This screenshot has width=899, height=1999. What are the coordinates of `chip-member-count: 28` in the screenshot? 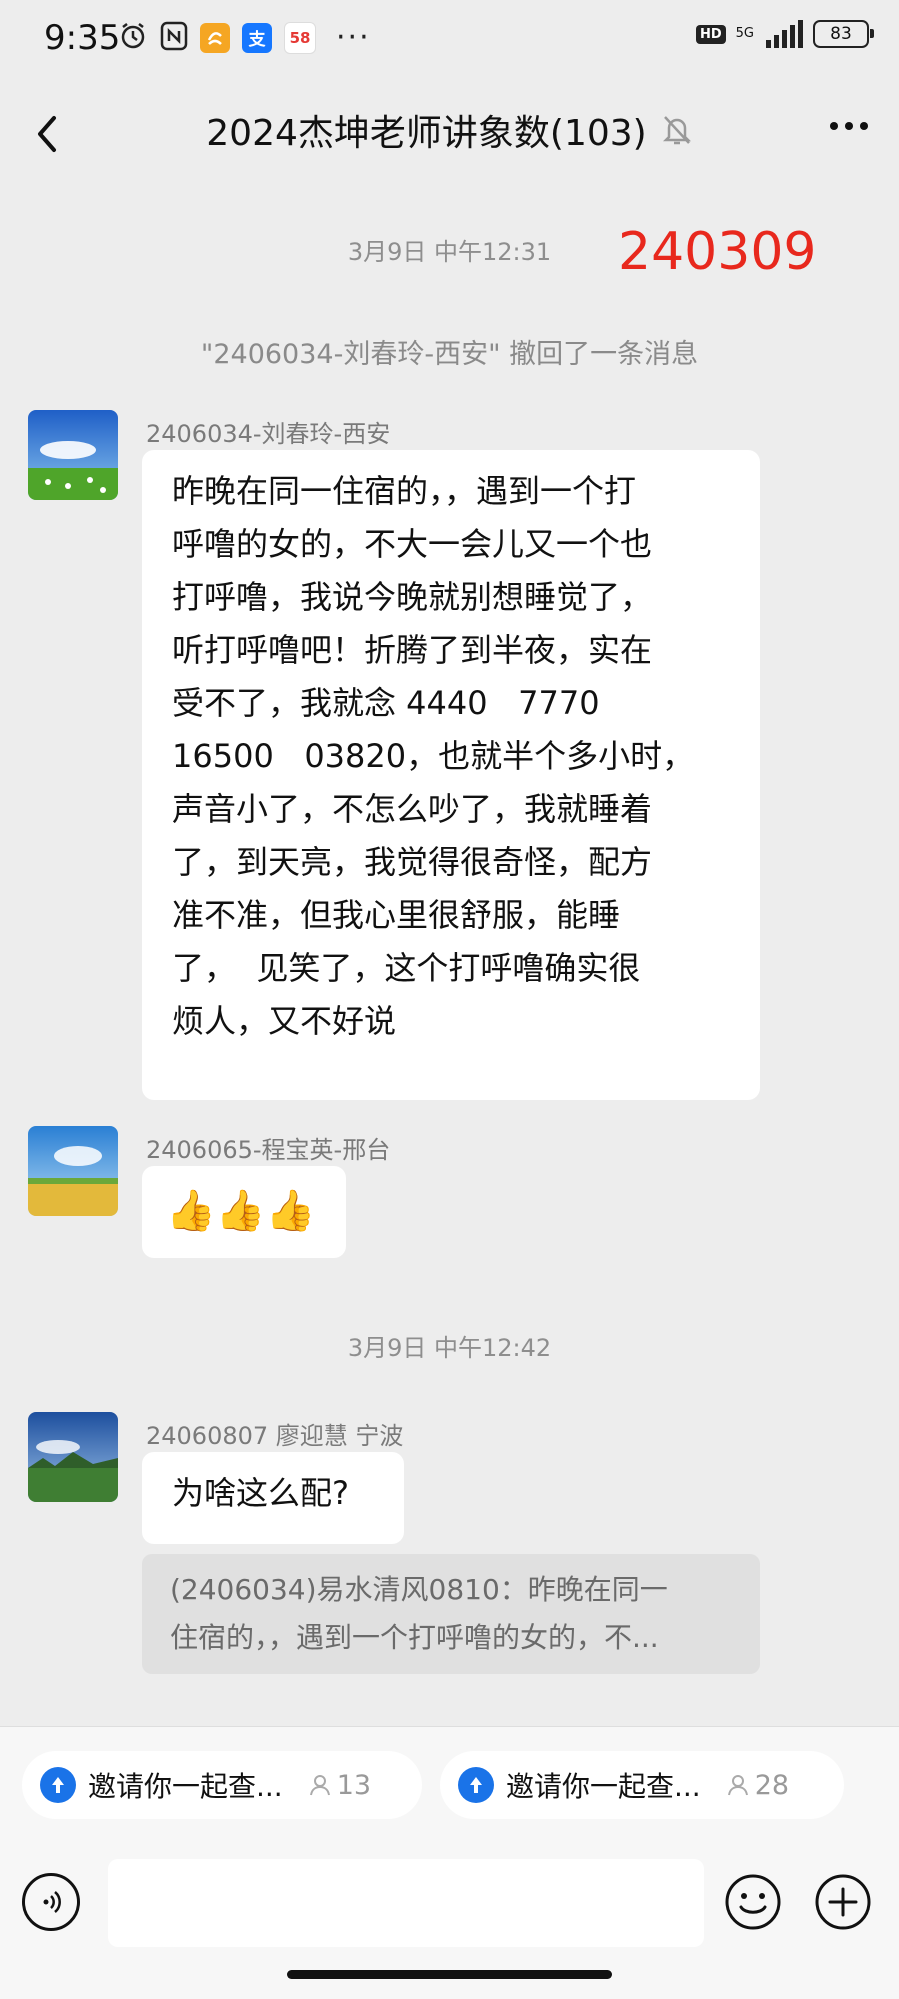 It's located at (757, 1785).